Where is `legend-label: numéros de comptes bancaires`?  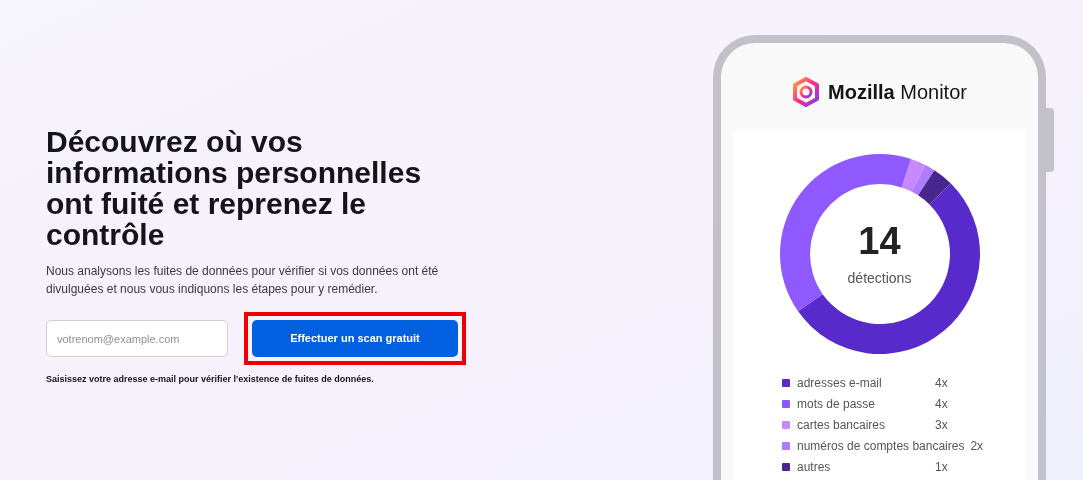
legend-label: numéros de comptes bancaires is located at coordinates (881, 446).